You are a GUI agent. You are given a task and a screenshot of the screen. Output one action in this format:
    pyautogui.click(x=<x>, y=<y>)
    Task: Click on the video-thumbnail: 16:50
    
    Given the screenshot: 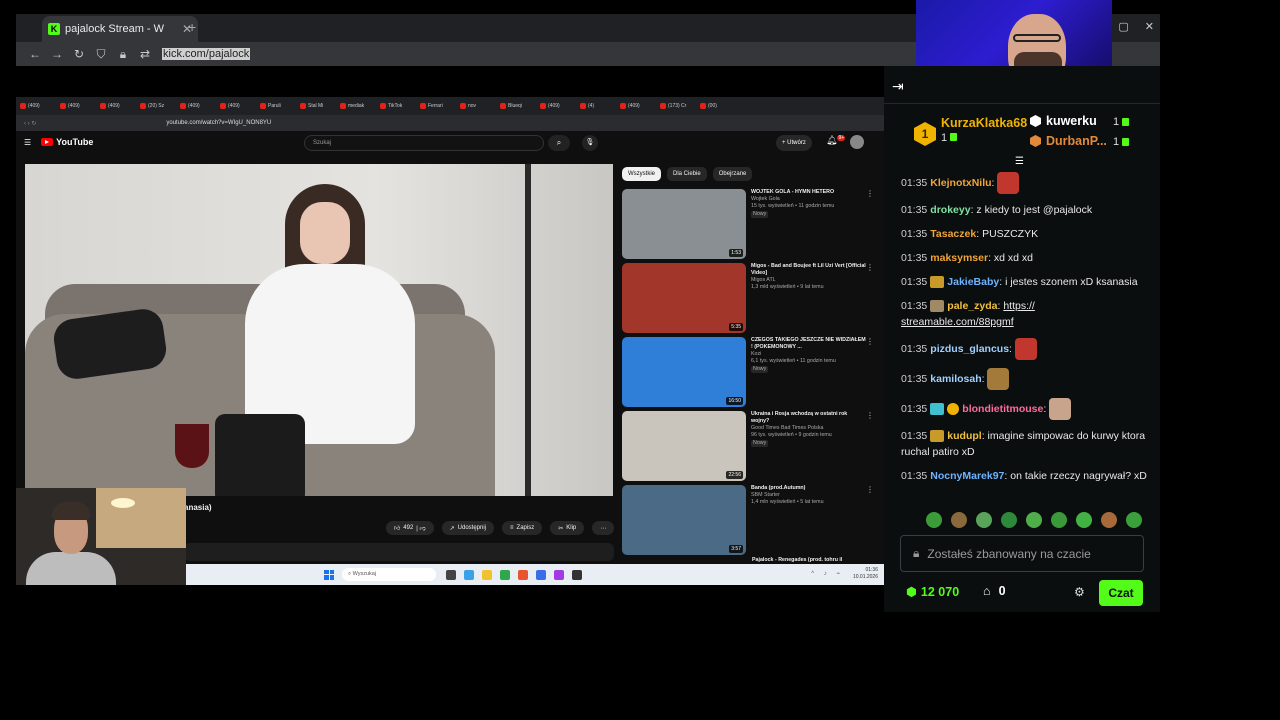 What is the action you would take?
    pyautogui.click(x=684, y=372)
    